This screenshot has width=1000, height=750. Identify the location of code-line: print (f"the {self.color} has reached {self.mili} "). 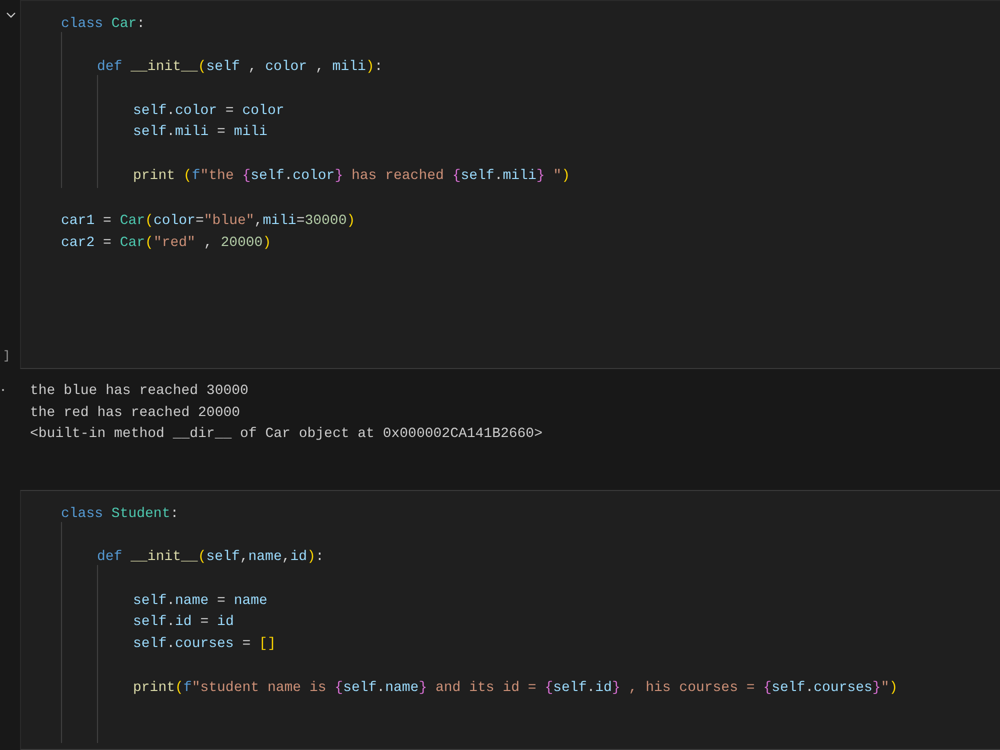
(352, 176).